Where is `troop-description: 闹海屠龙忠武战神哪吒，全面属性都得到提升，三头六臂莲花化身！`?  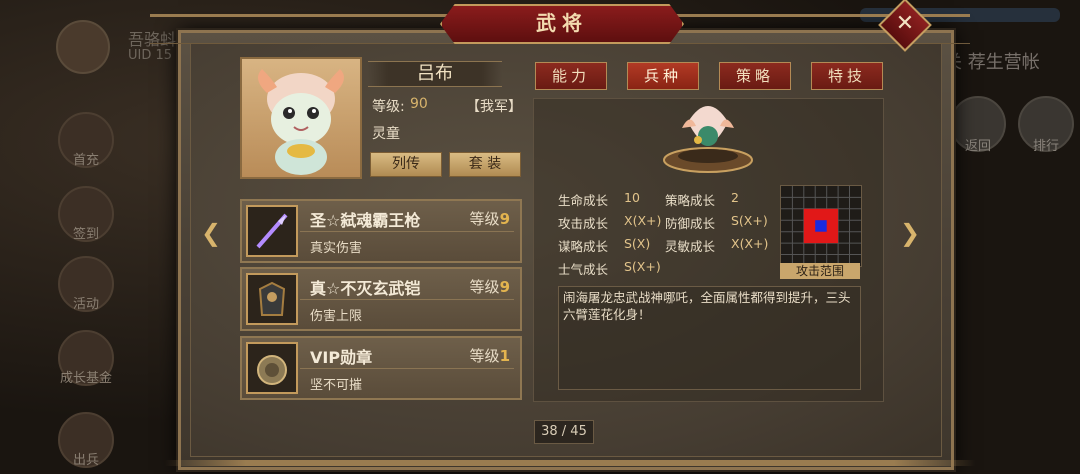 troop-description: 闹海屠龙忠武战神哪吒，全面属性都得到提升，三头六臂莲花化身！ is located at coordinates (709, 338).